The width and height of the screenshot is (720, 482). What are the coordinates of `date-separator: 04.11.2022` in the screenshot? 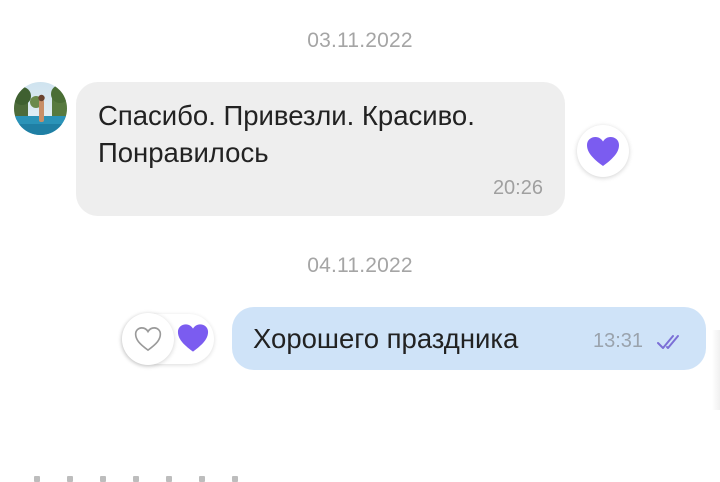 It's located at (360, 265).